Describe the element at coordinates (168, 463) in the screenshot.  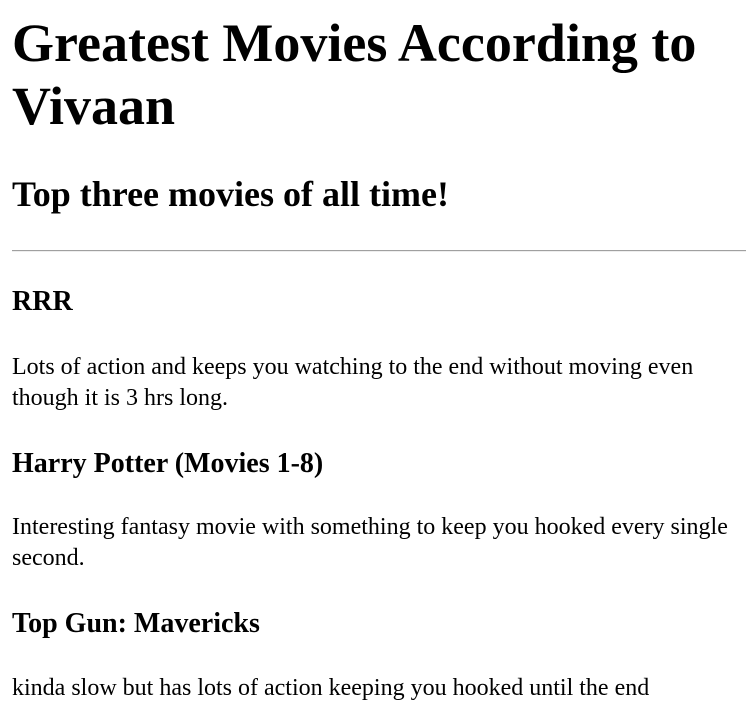
I see `movie-title-harry-potter: Harry Potter (Movies 1-8)` at that location.